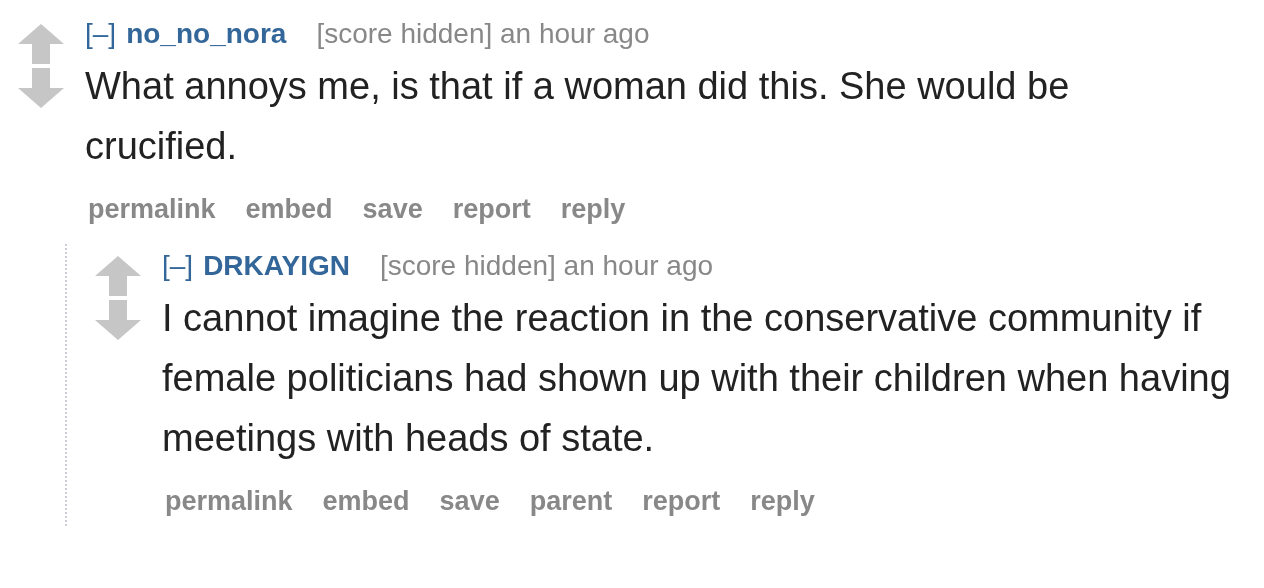 Image resolution: width=1264 pixels, height=588 pixels. What do you see at coordinates (206, 33) in the screenshot?
I see `username-link: no_no_nora` at bounding box center [206, 33].